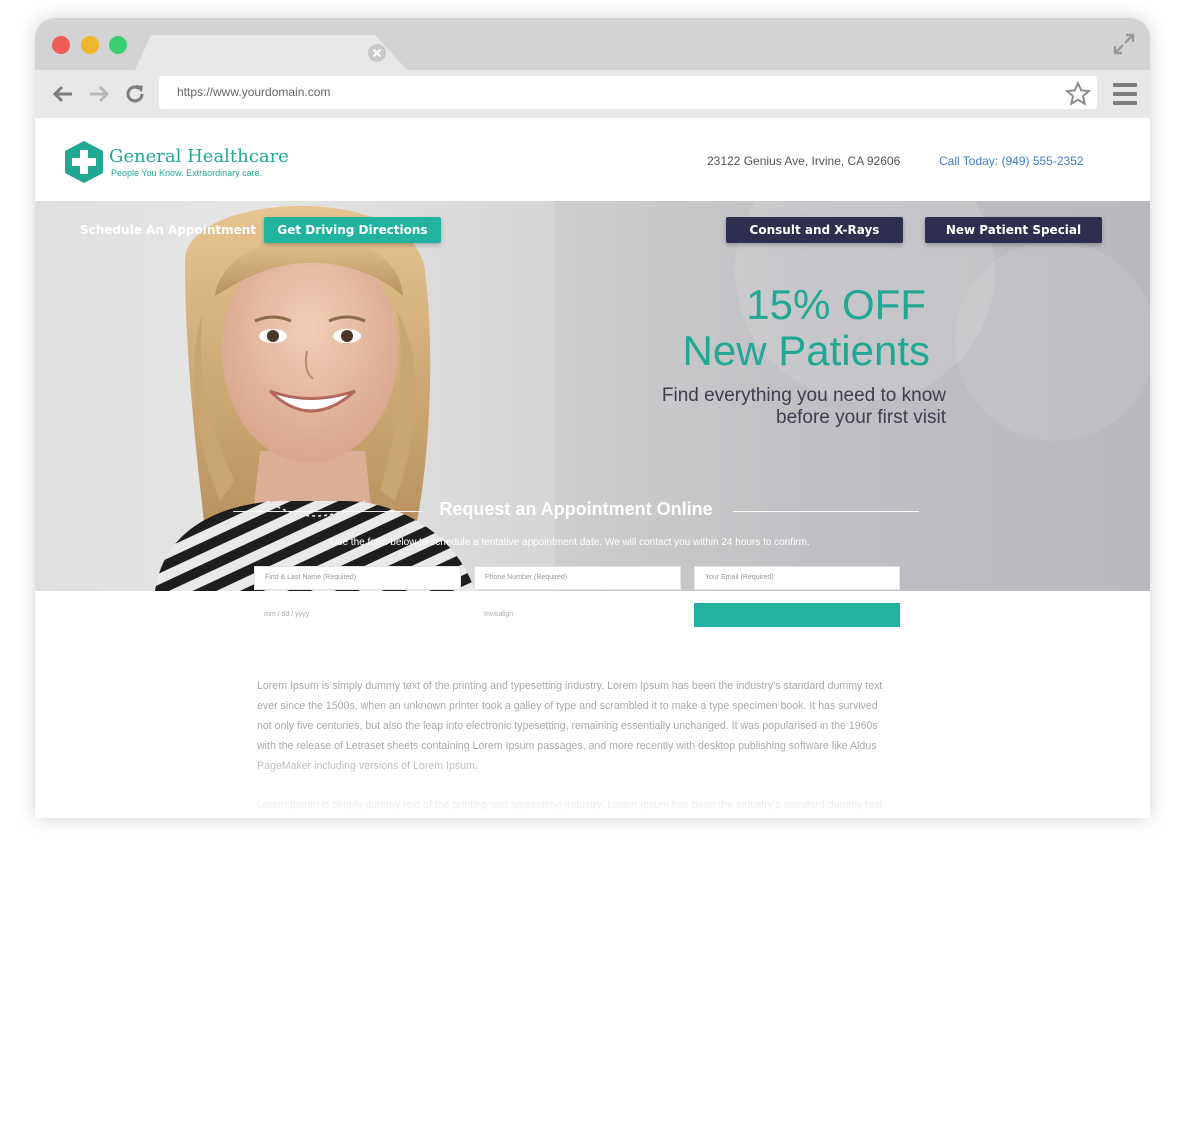  I want to click on bookmark-star-icon, so click(1078, 94).